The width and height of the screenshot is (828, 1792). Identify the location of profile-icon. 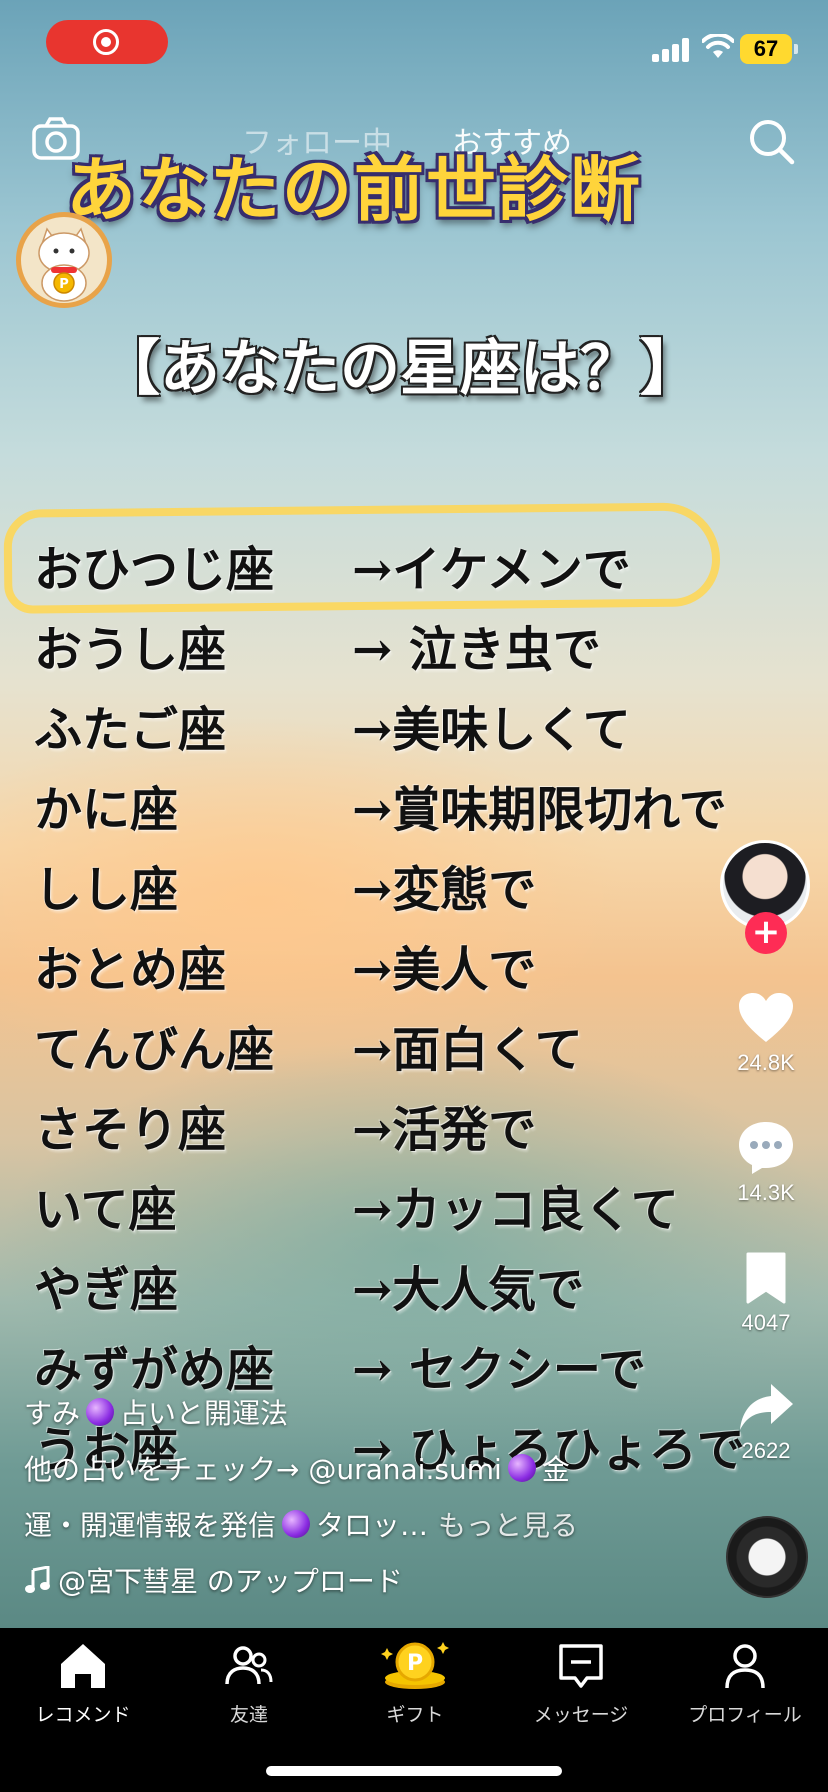
(745, 1666).